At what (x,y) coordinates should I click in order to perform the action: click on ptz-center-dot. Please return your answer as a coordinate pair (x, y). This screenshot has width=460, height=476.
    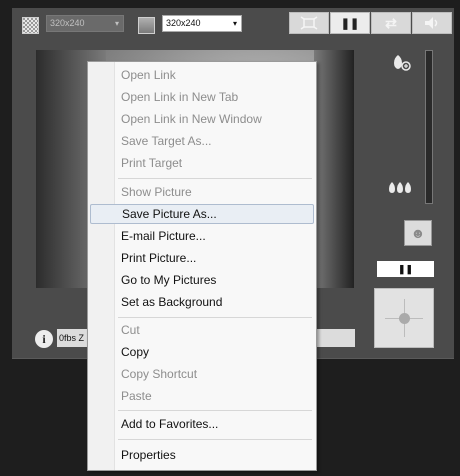
    Looking at the image, I should click on (404, 318).